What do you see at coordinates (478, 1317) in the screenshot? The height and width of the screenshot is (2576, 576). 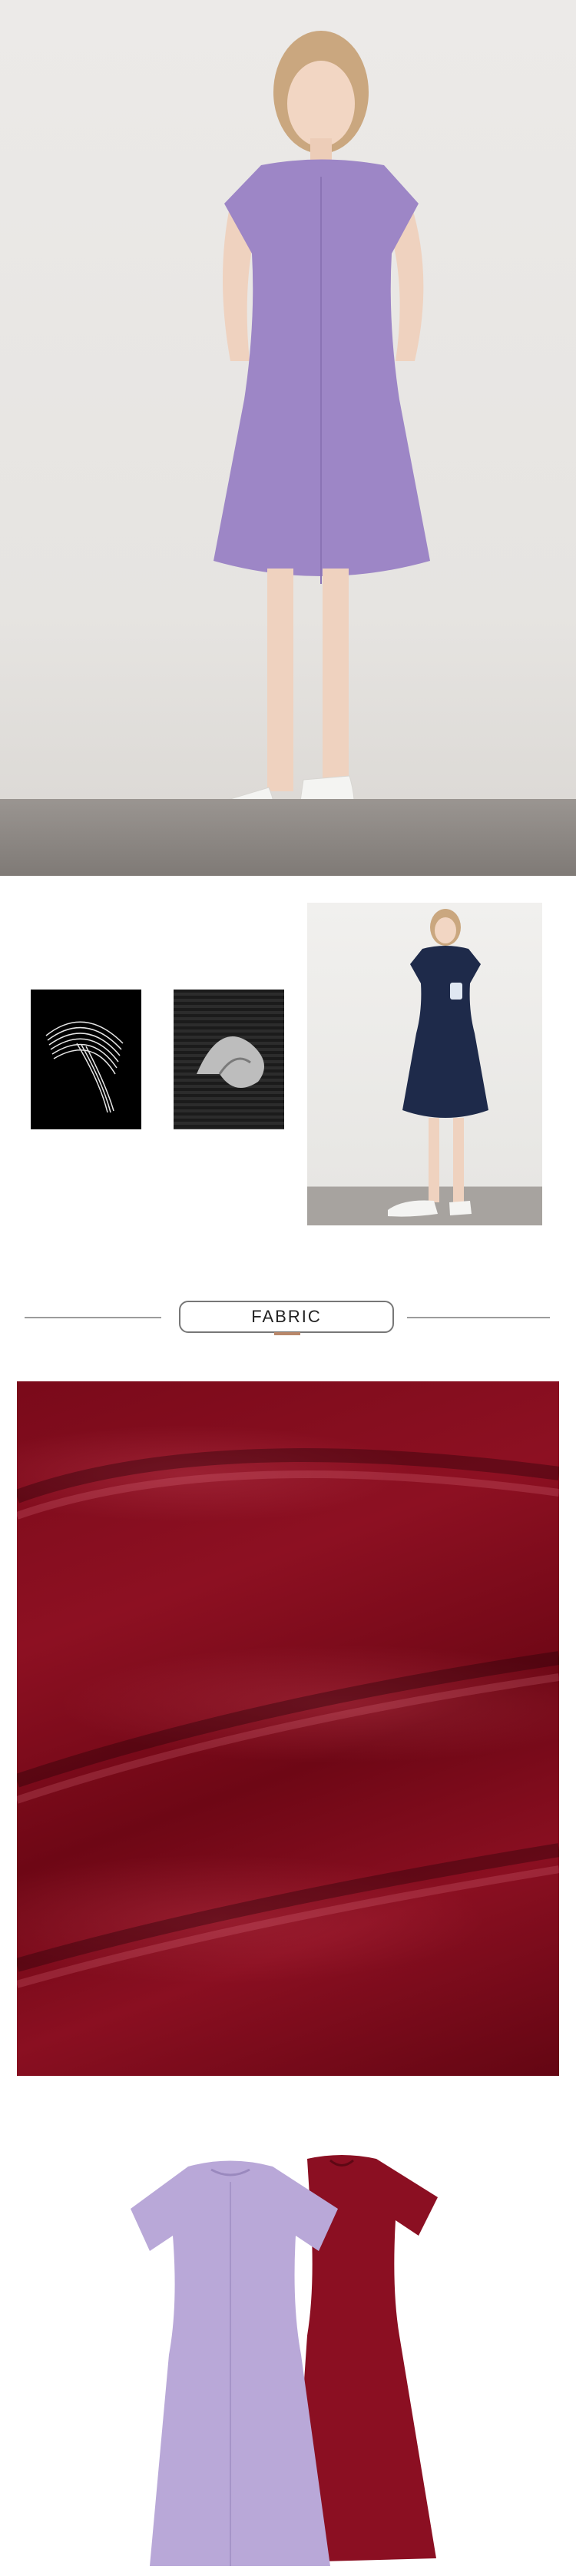 I see `divider-right` at bounding box center [478, 1317].